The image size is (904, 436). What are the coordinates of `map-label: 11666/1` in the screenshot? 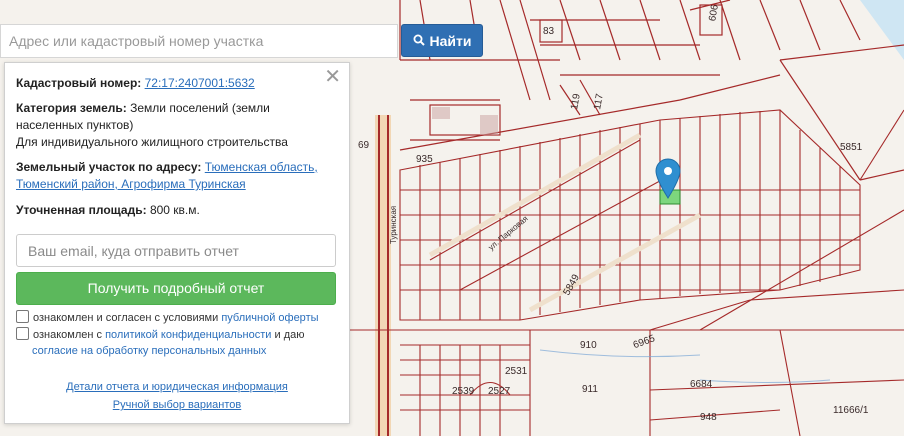 It's located at (851, 410).